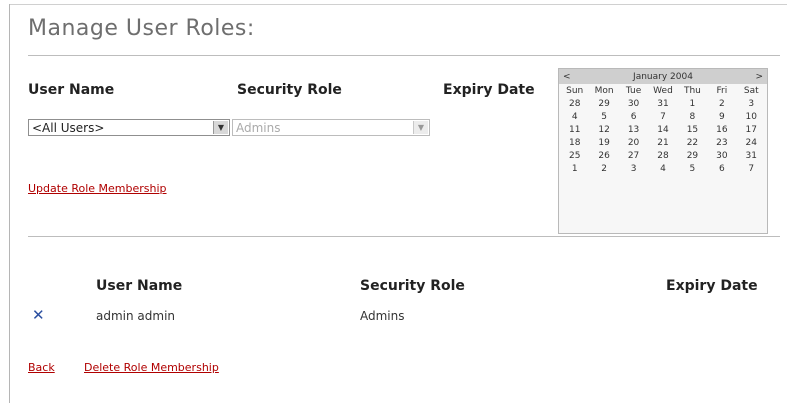 This screenshot has height=403, width=787. I want to click on calendar-weekday: Sun, so click(575, 91).